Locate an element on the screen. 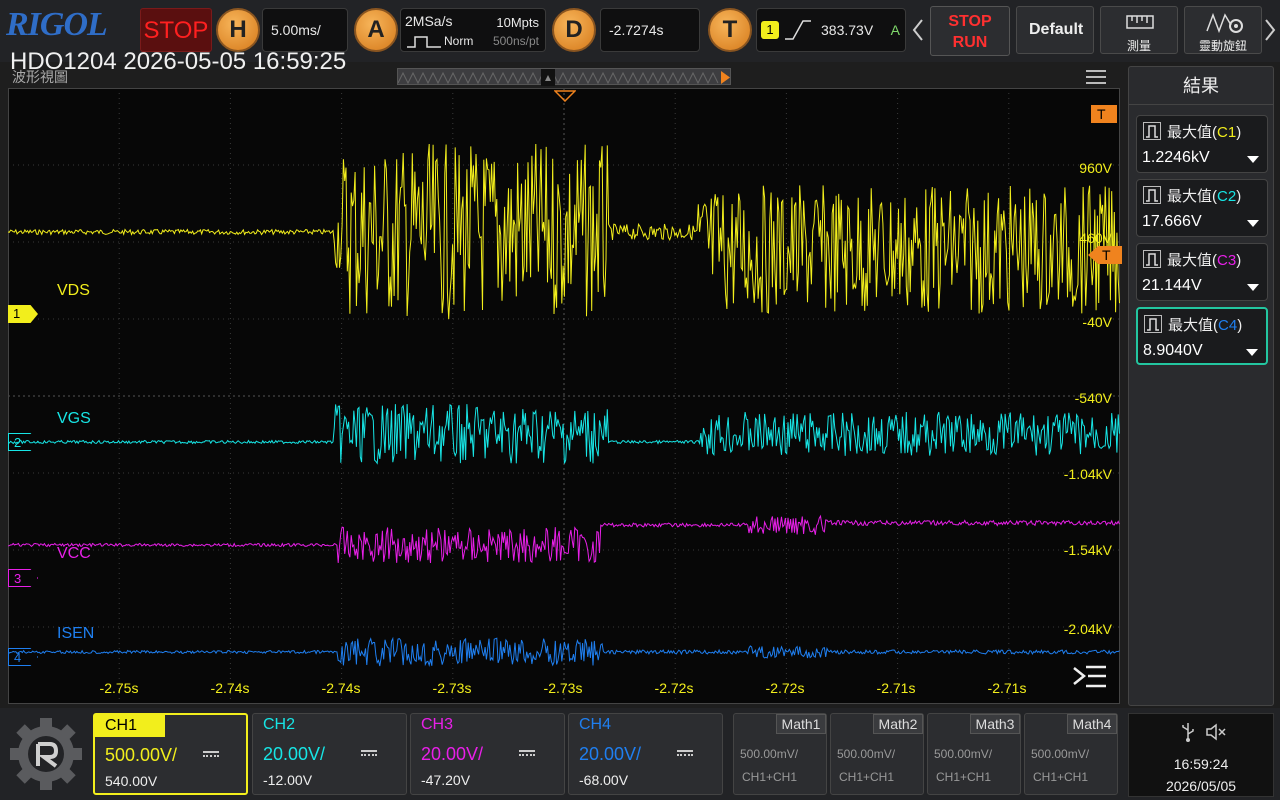 The image size is (1280, 800). measurement-label: 最大值(C4) is located at coordinates (1205, 325).